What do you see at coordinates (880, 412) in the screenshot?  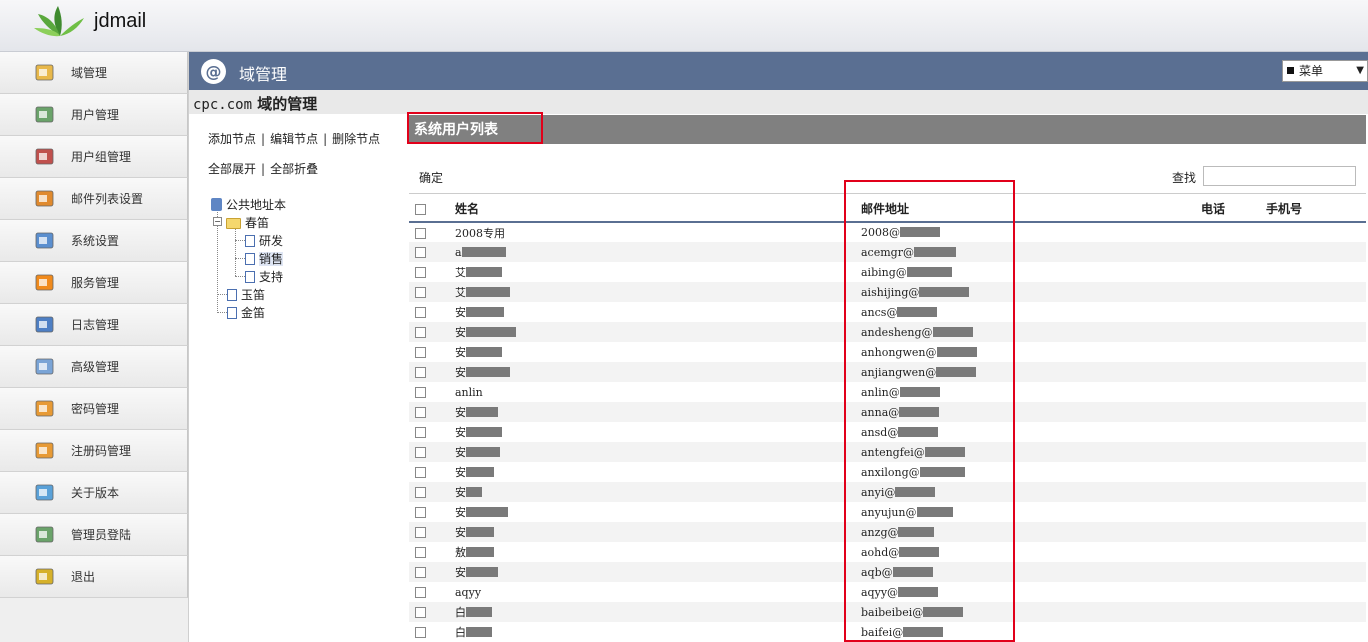 I see `user-email: anna@` at bounding box center [880, 412].